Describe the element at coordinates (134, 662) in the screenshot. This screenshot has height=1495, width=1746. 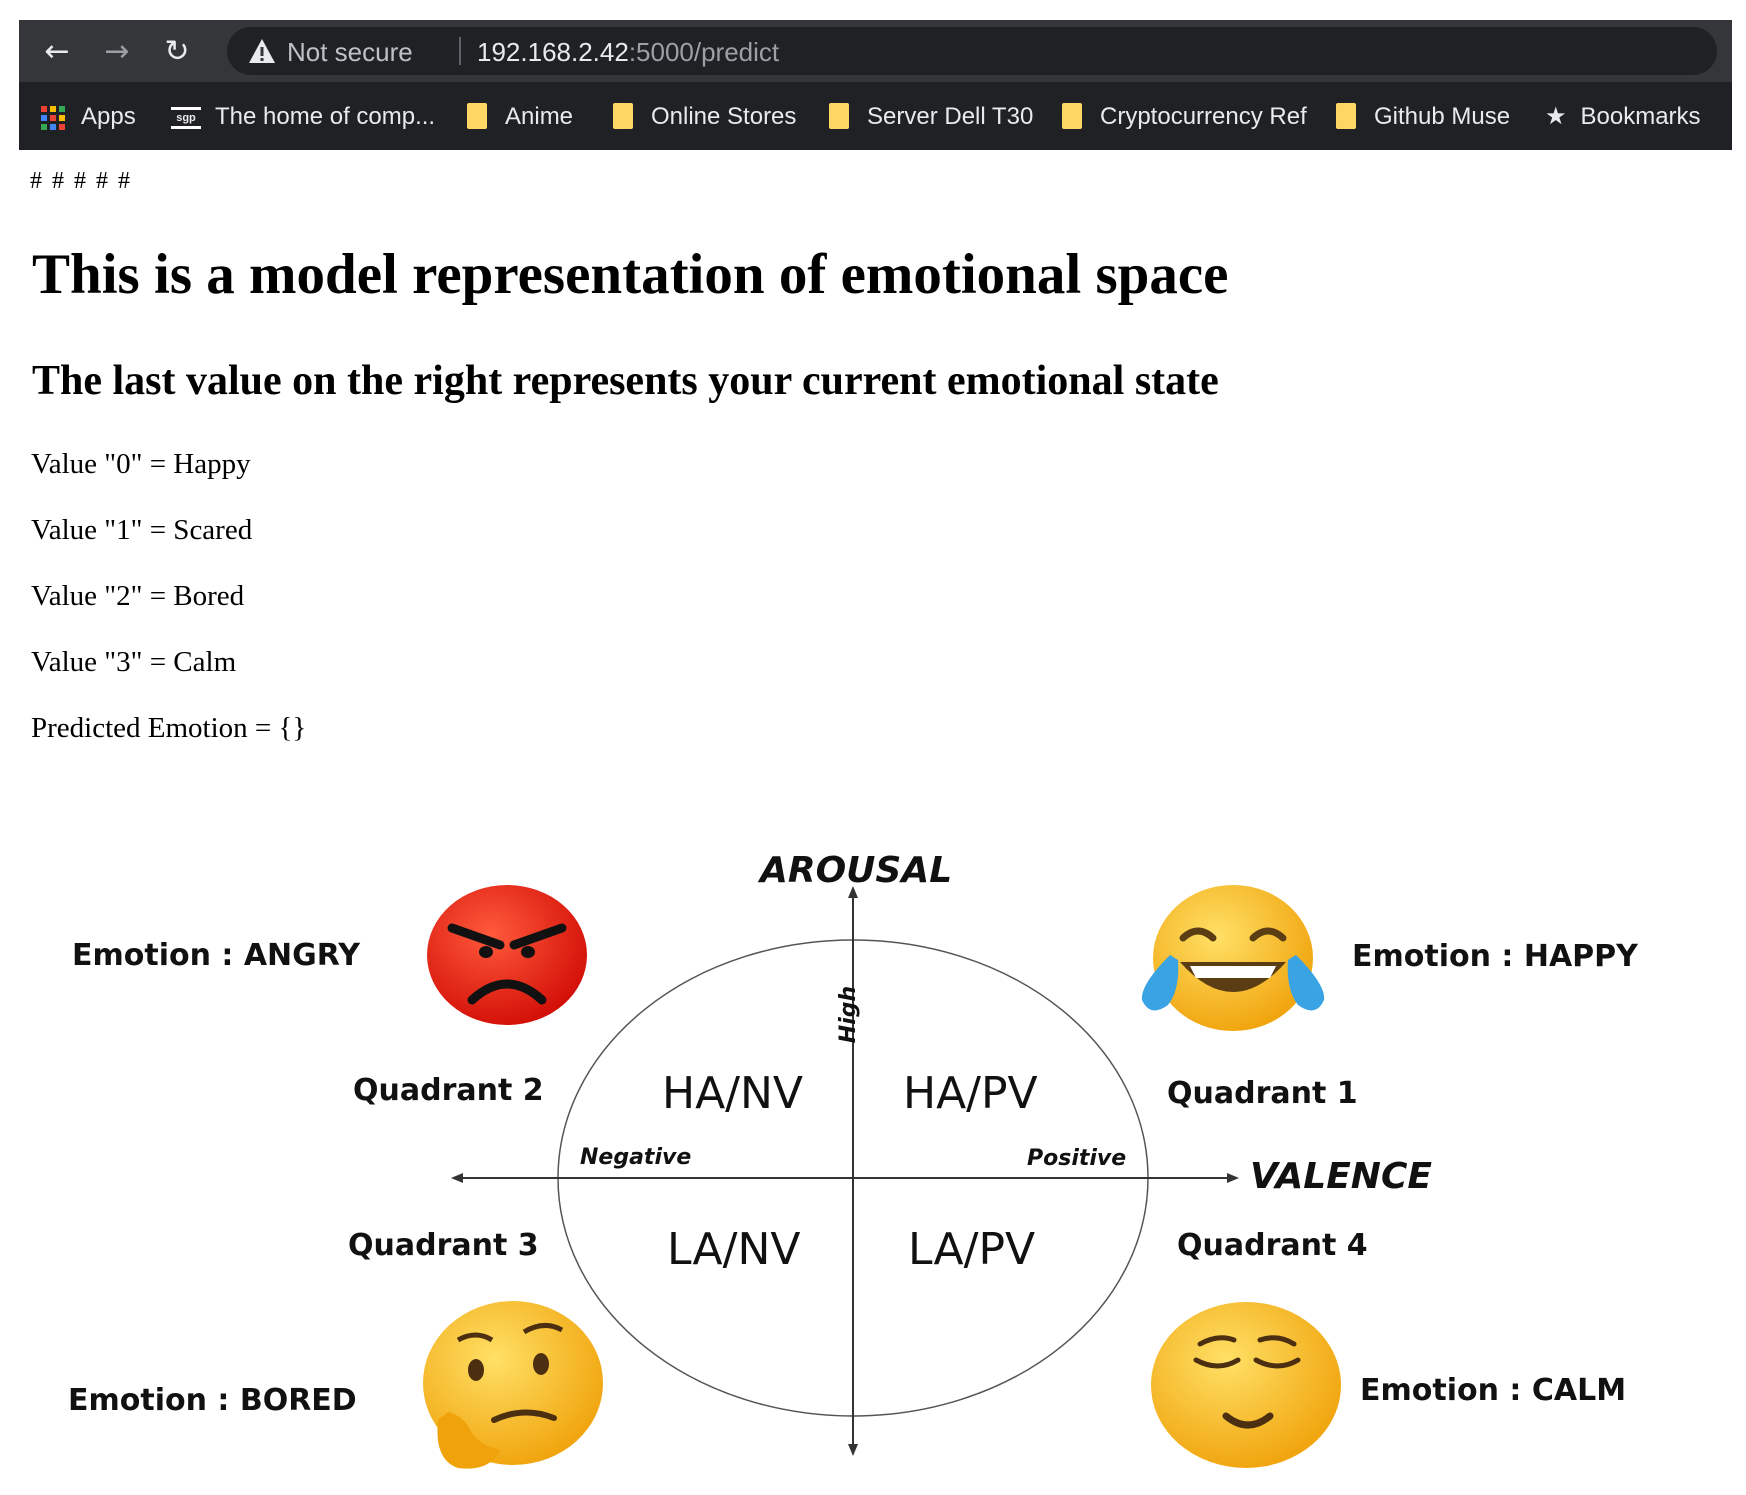
I see `value-line: Value "3" = Calm` at that location.